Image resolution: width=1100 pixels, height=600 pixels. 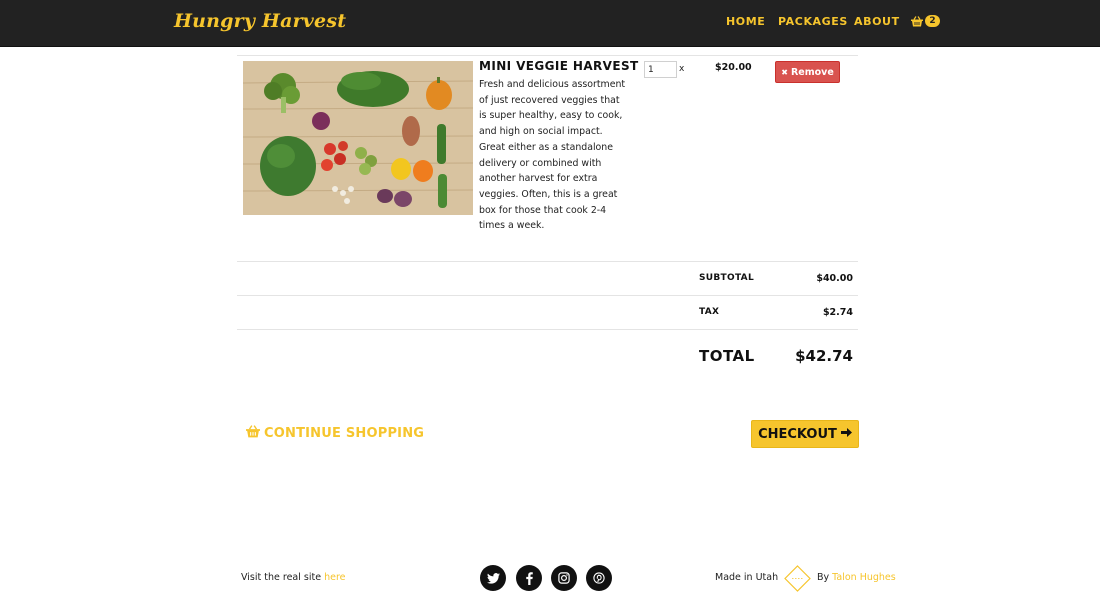 I want to click on quantity-input, so click(x=660, y=69).